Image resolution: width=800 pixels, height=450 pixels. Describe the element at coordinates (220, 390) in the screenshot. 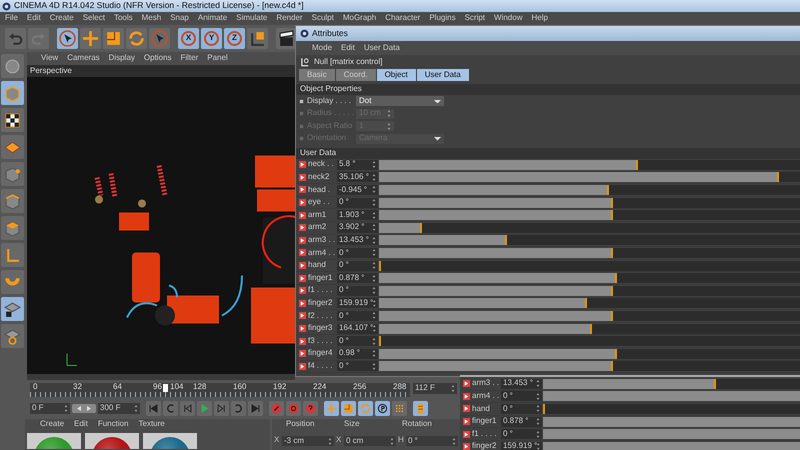

I see `timeline-ruler` at that location.